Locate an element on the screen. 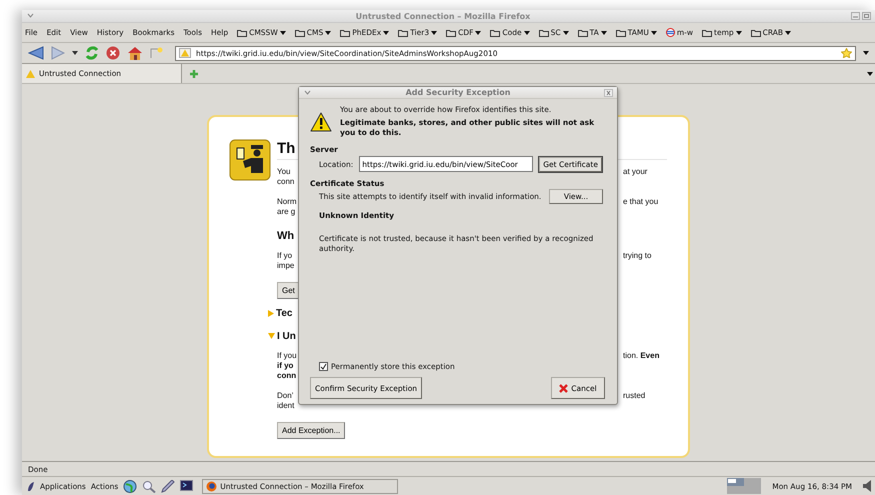 The height and width of the screenshot is (495, 875). section-heading: Tec is located at coordinates (284, 313).